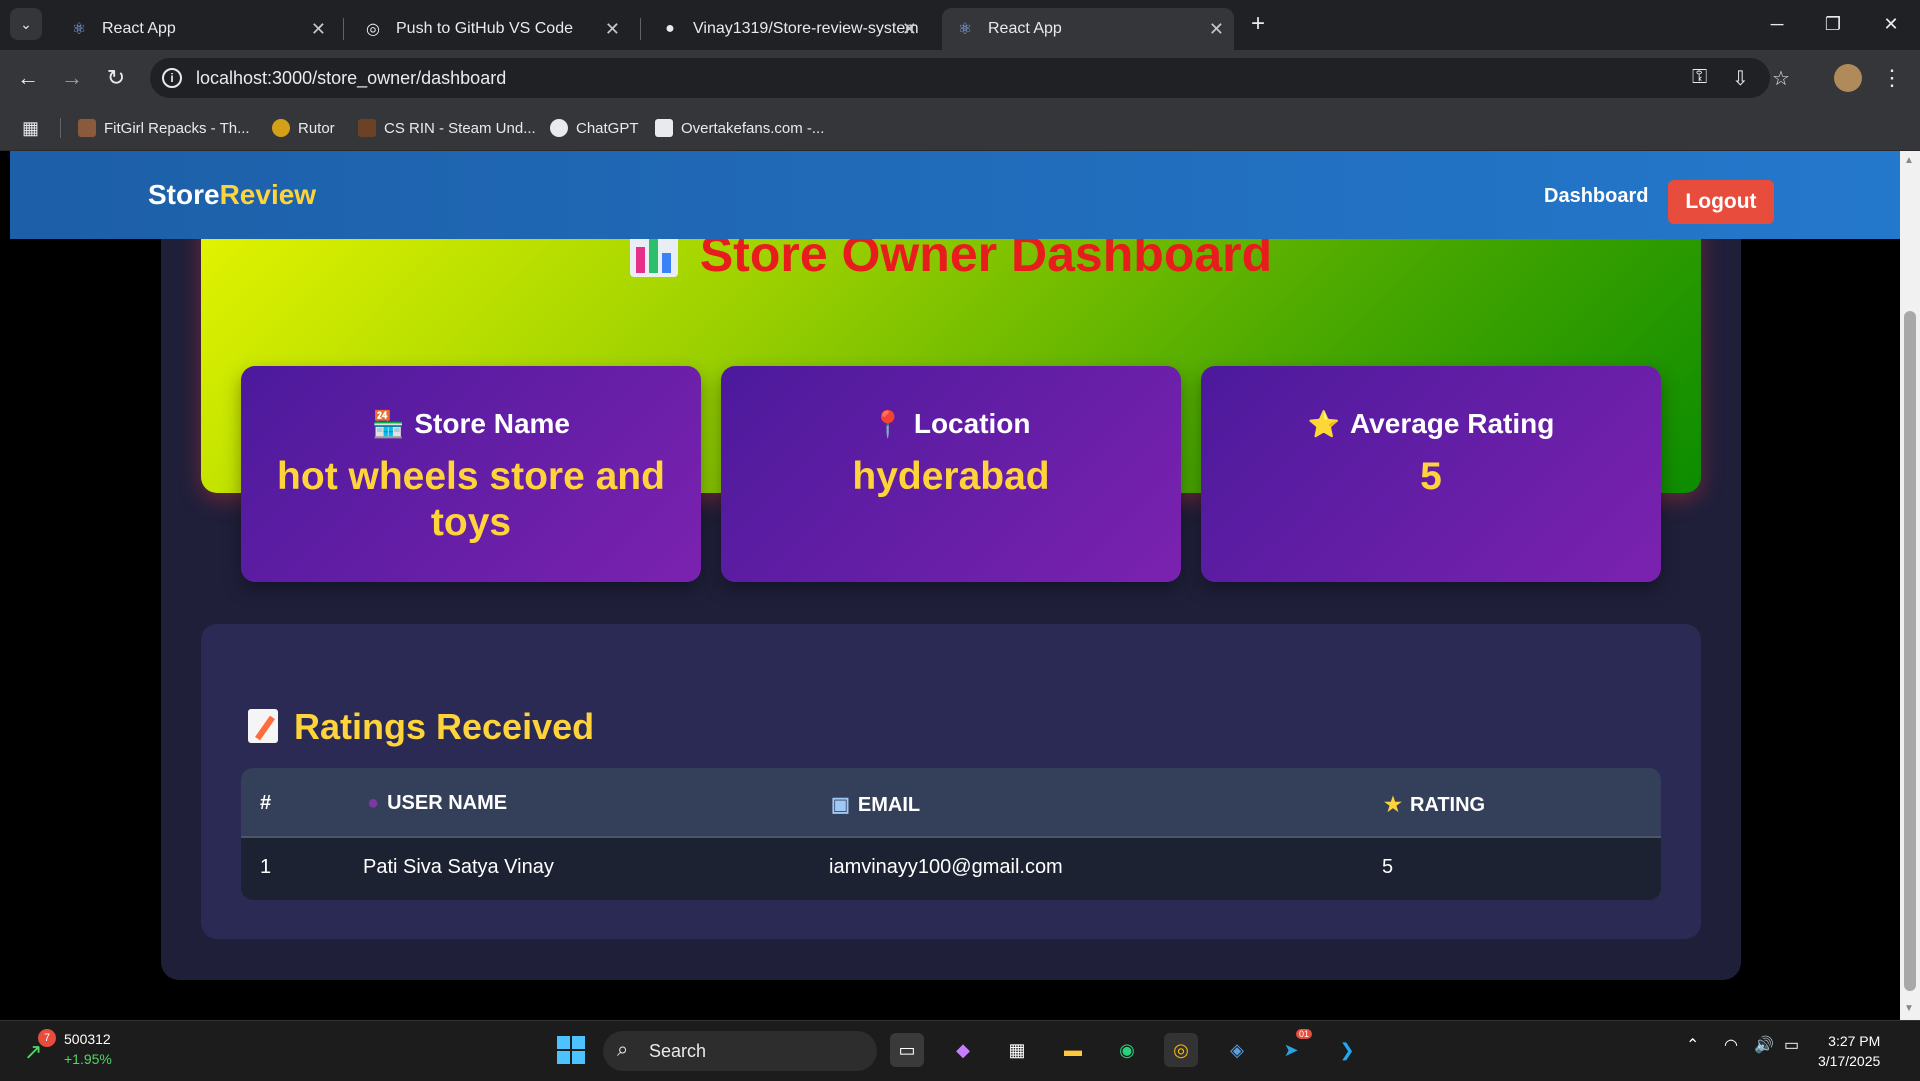  Describe the element at coordinates (653, 255) in the screenshot. I see `bar-chart-icon` at that location.